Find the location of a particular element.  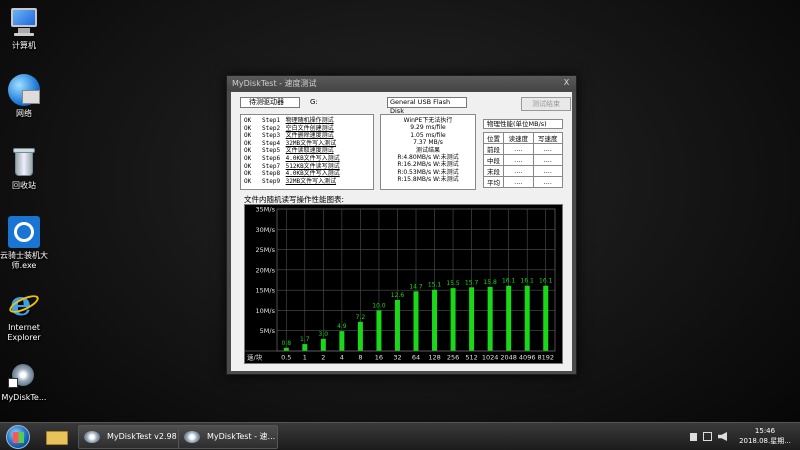

action-center-flag-icon is located at coordinates (693, 437).